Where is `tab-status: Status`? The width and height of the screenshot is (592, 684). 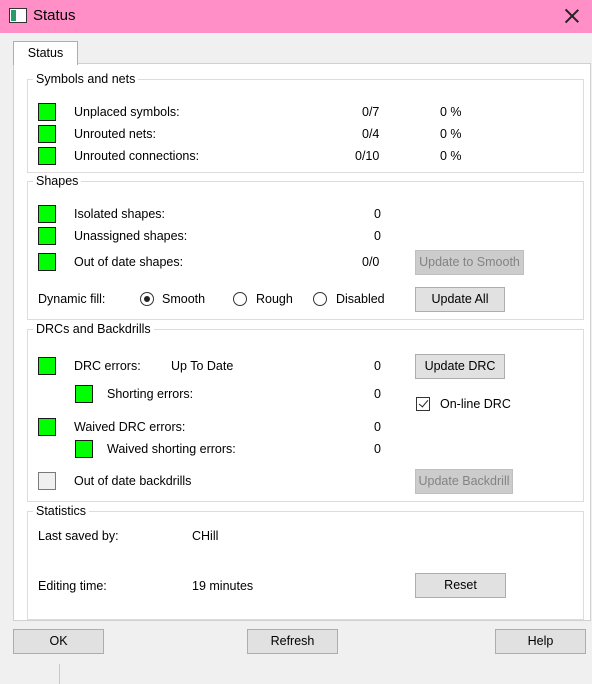
tab-status: Status is located at coordinates (45, 53).